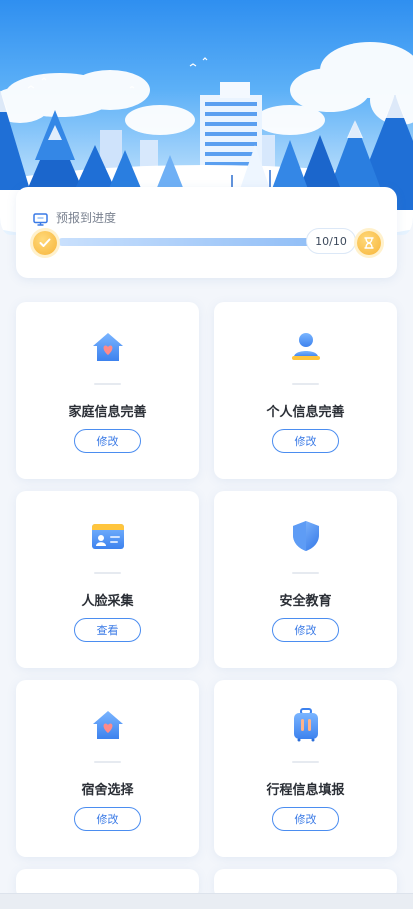 The width and height of the screenshot is (413, 909). I want to click on shield-icon, so click(306, 536).